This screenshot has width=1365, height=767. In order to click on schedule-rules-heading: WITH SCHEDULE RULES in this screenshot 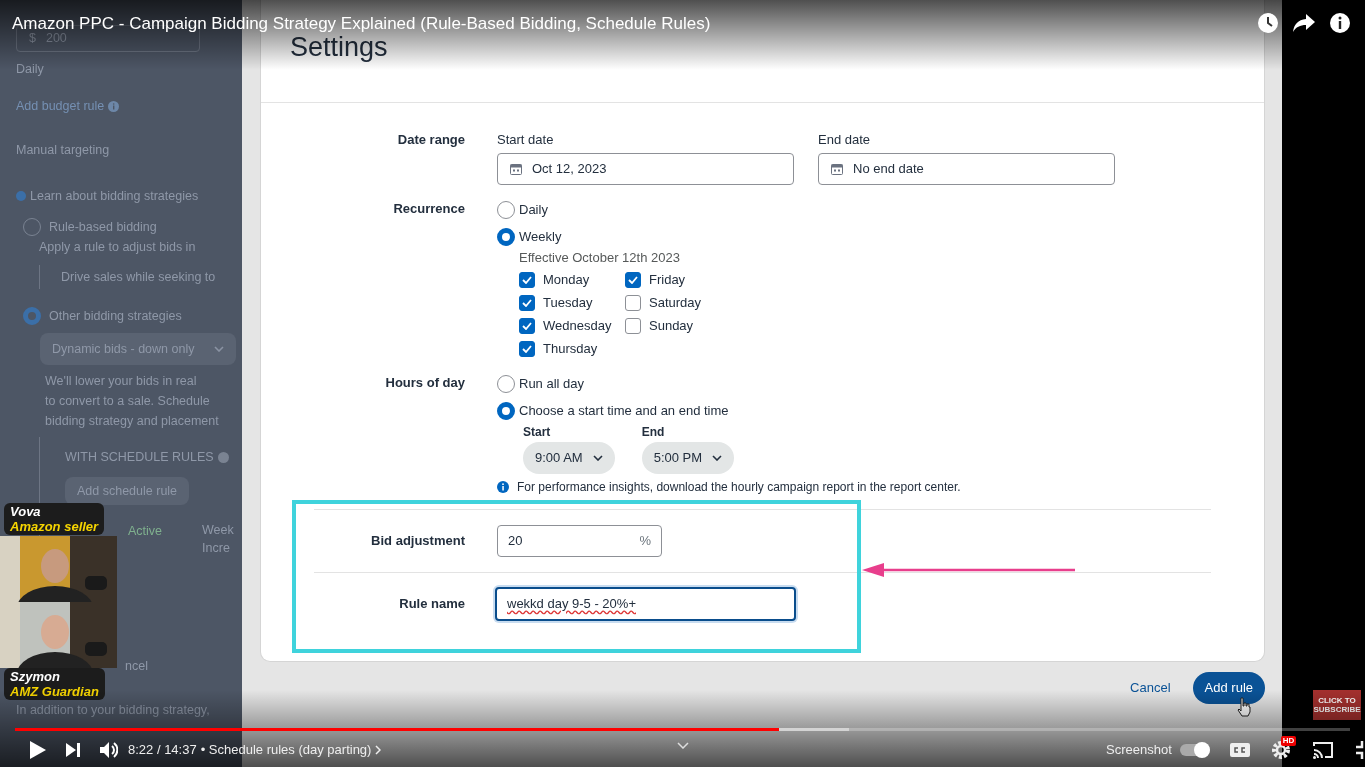, I will do `click(139, 457)`.